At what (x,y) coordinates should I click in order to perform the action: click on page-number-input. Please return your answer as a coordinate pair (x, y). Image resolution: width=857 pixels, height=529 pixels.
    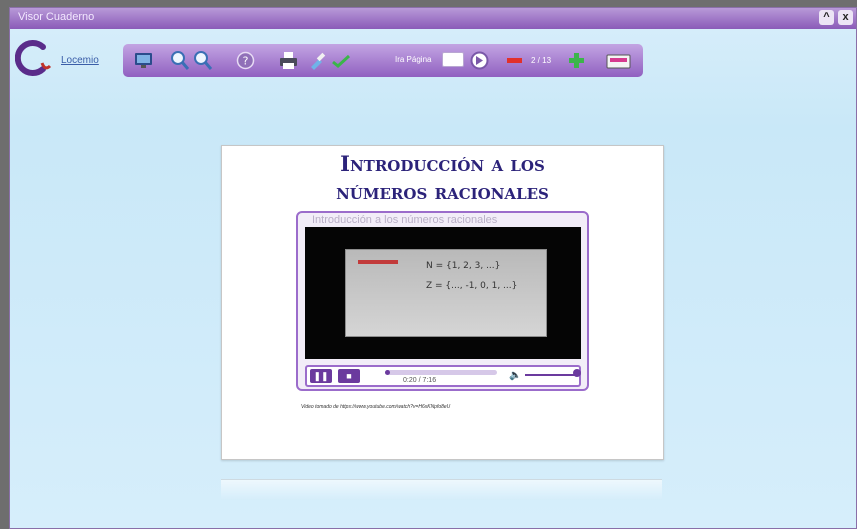
    Looking at the image, I should click on (453, 59).